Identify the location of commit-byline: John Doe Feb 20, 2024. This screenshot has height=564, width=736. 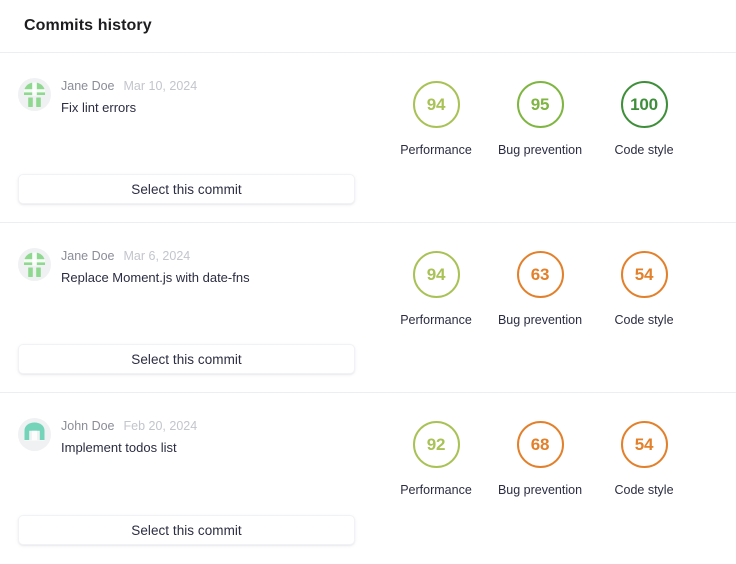
(129, 426).